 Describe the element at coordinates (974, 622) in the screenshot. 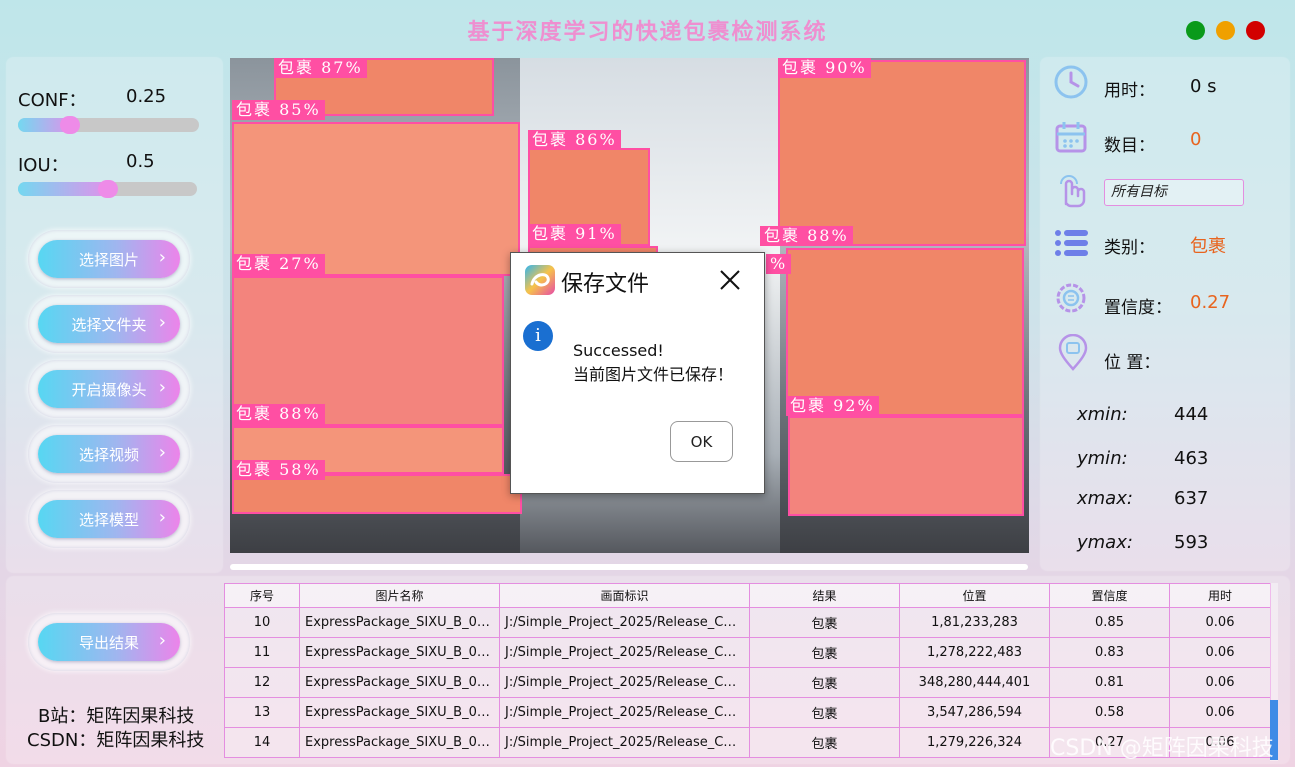

I see `table-cell: 1,81,233,283` at that location.